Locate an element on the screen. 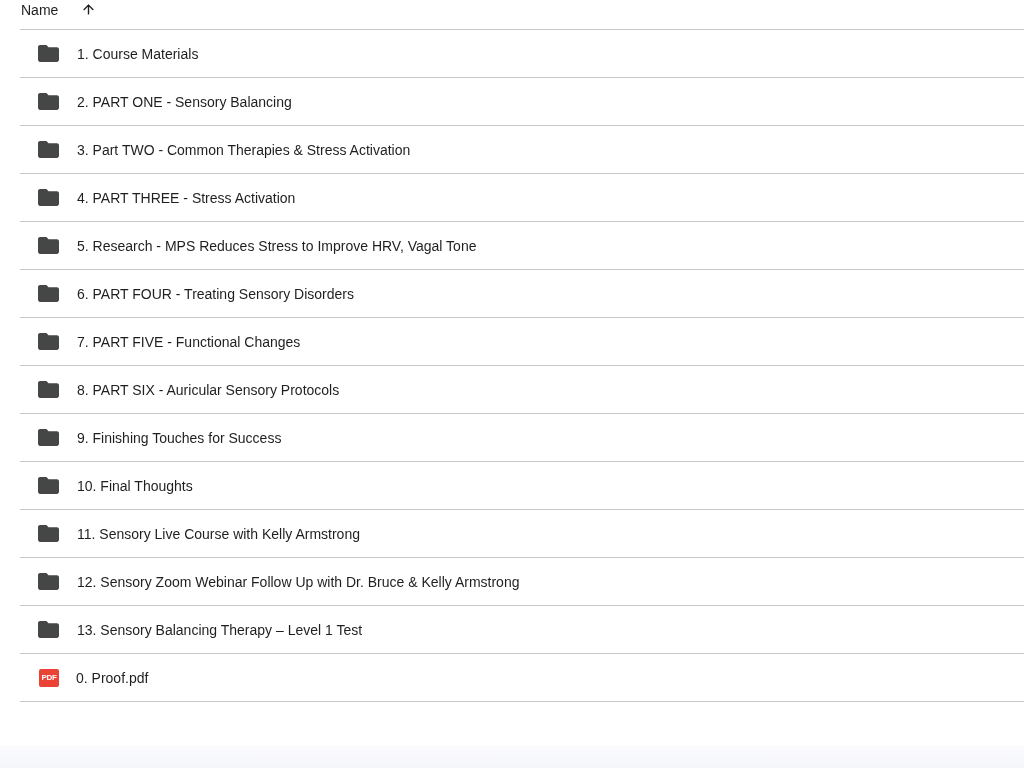  file-name: 5. Research - MPS Reduces Stress to Improve HRV, Vagal Tone is located at coordinates (277, 245).